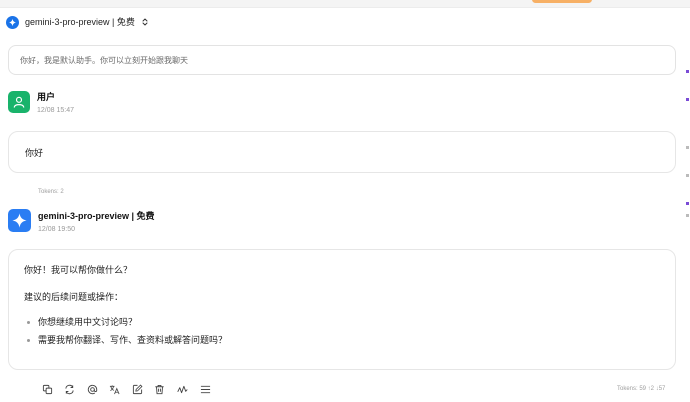 The width and height of the screenshot is (690, 402). I want to click on translate-icon, so click(115, 389).